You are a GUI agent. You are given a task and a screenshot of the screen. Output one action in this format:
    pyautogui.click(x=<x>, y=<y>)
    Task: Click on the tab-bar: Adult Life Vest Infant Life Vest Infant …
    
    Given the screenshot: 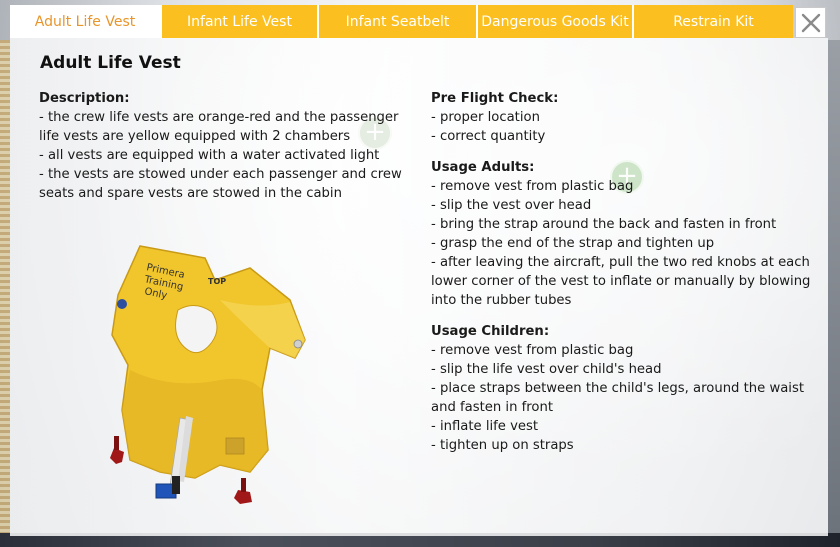 What is the action you would take?
    pyautogui.click(x=401, y=21)
    